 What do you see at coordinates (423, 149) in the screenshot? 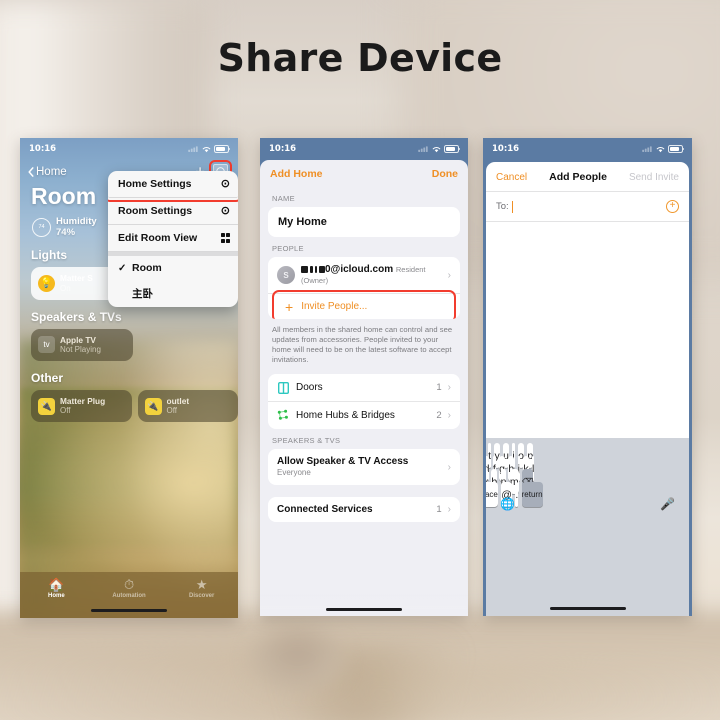
I see `signal-icon` at bounding box center [423, 149].